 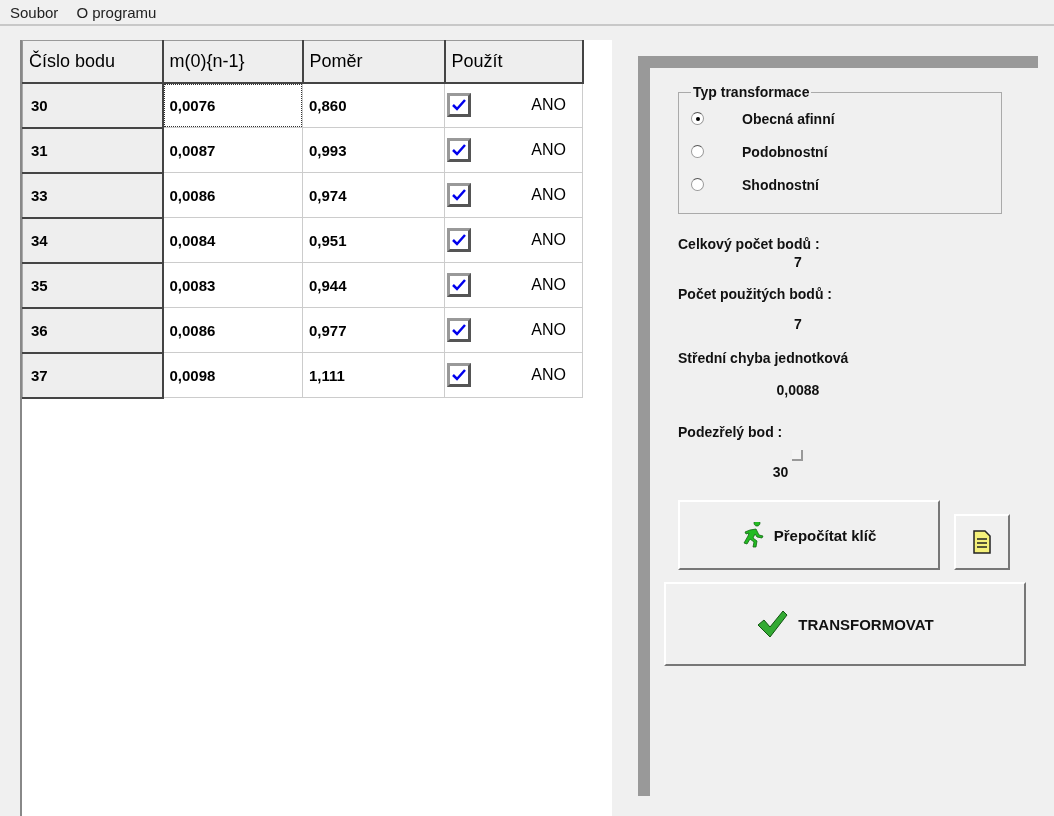 I want to click on menu-item: Soubor, so click(x=34, y=12).